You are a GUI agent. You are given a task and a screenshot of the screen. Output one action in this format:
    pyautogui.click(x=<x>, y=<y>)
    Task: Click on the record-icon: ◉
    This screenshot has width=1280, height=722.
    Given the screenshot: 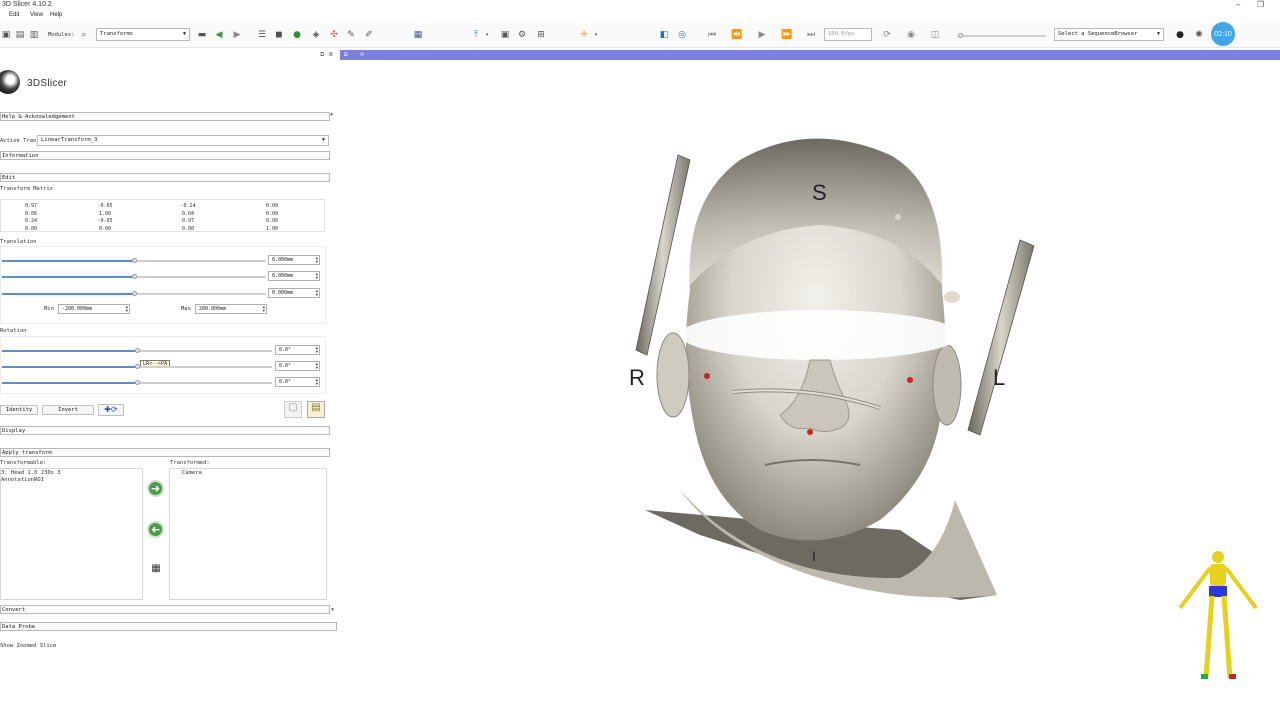 What is the action you would take?
    pyautogui.click(x=911, y=35)
    